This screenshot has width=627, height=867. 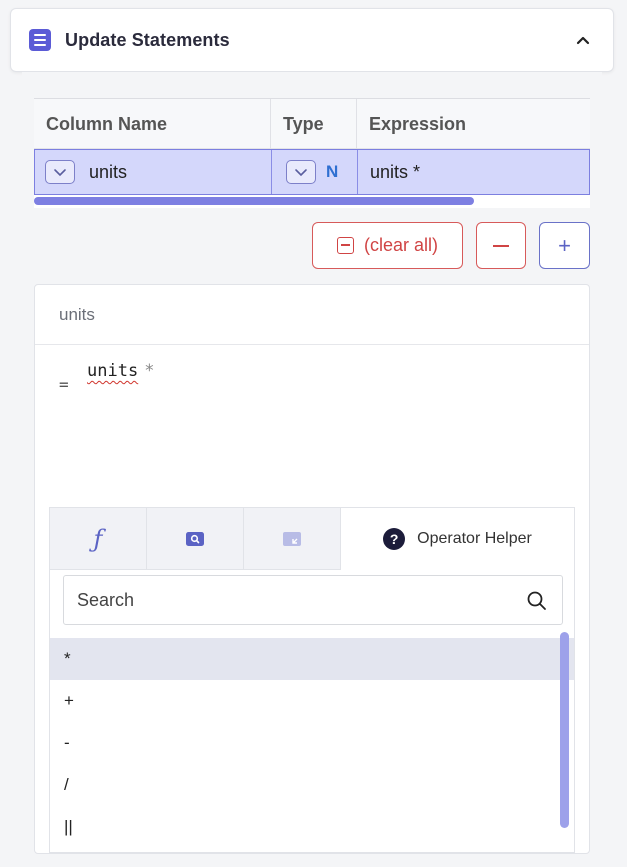 What do you see at coordinates (312, 785) in the screenshot?
I see `list-item: /` at bounding box center [312, 785].